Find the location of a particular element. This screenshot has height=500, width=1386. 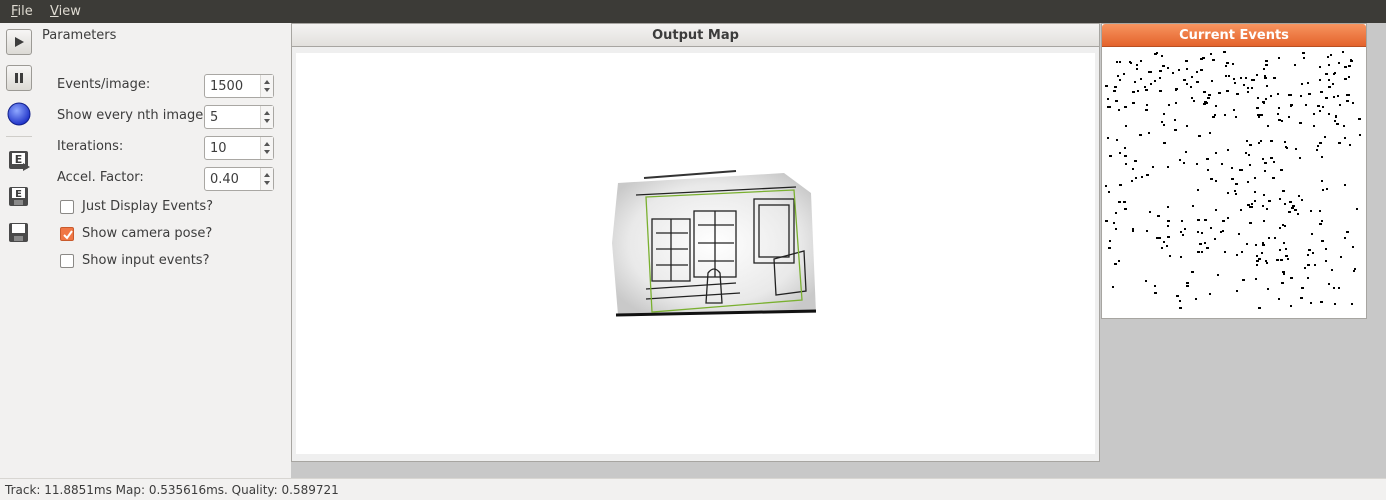

pause-icon is located at coordinates (19, 78).